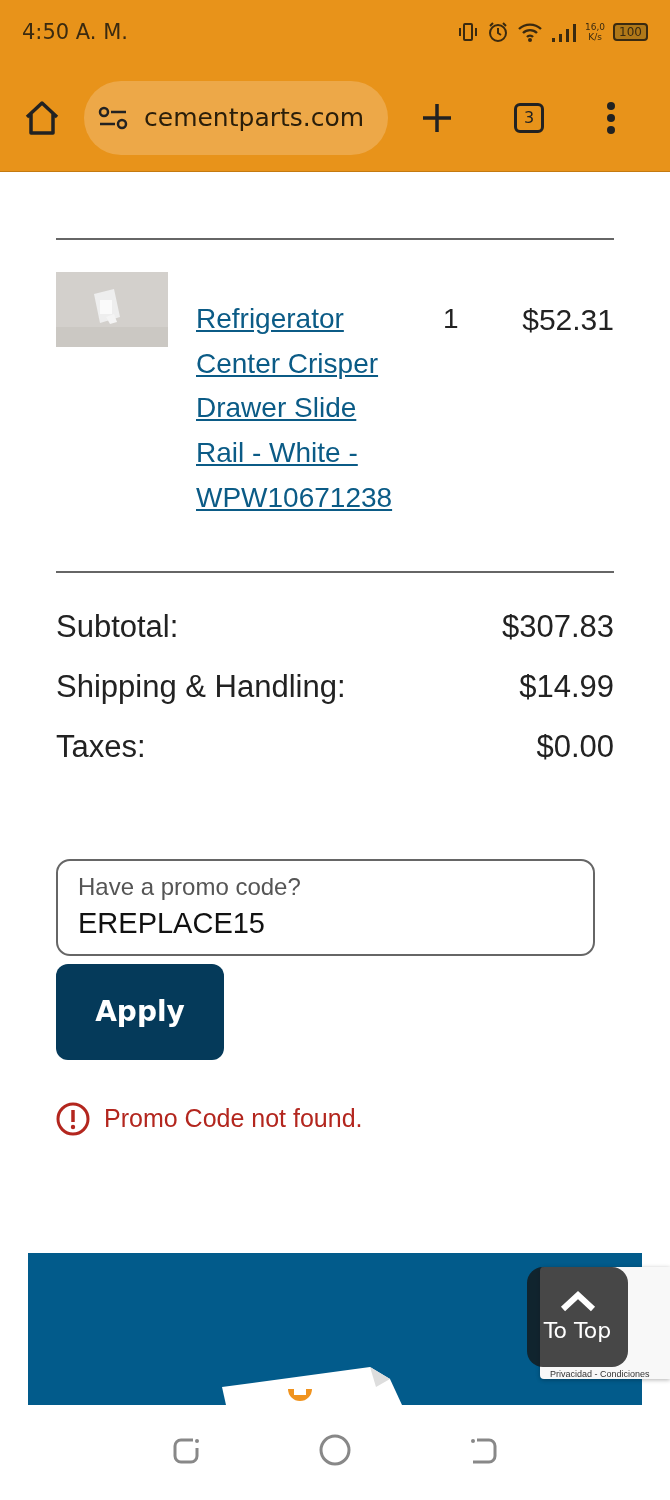 The width and height of the screenshot is (670, 1500). Describe the element at coordinates (595, 37) in the screenshot. I see `network-speed-unit: K/s` at that location.